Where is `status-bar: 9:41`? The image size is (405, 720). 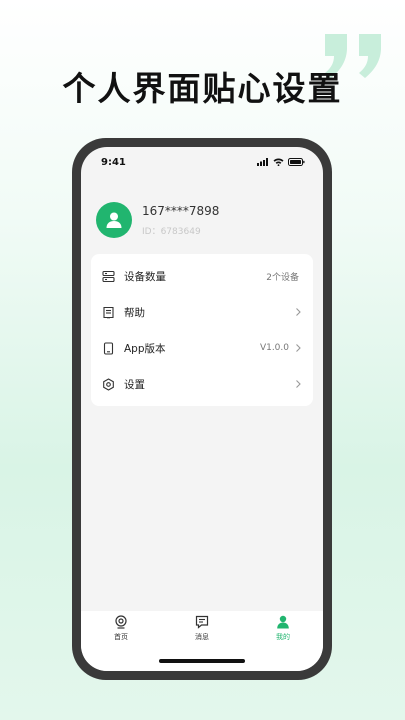 status-bar: 9:41 is located at coordinates (202, 162).